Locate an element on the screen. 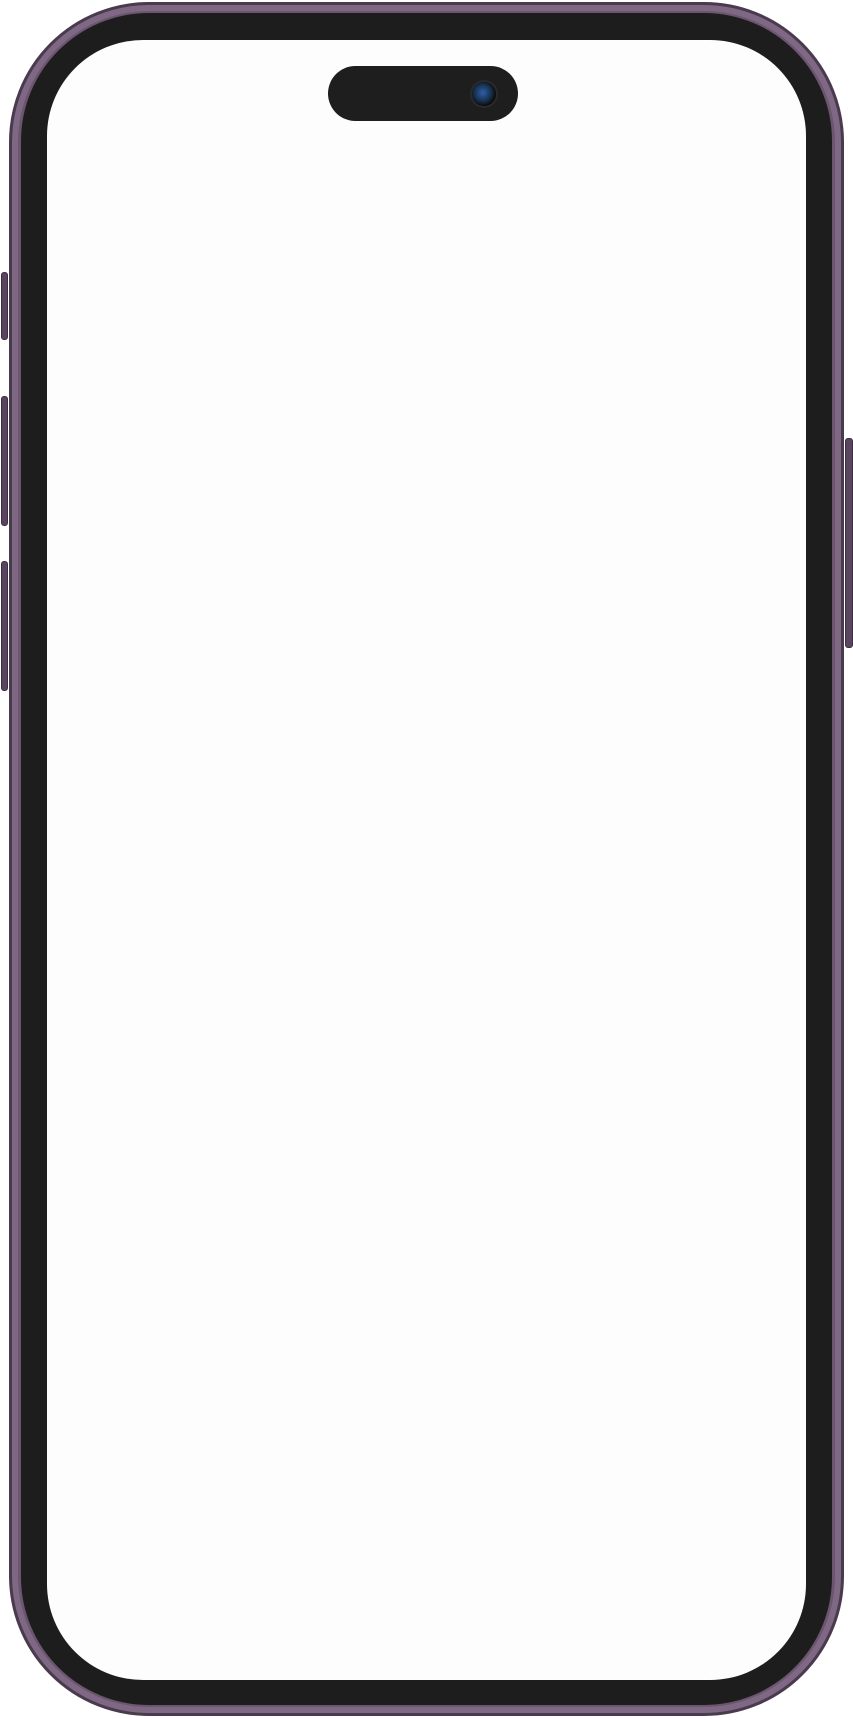 This screenshot has width=853, height=1720. power-button is located at coordinates (849, 543).